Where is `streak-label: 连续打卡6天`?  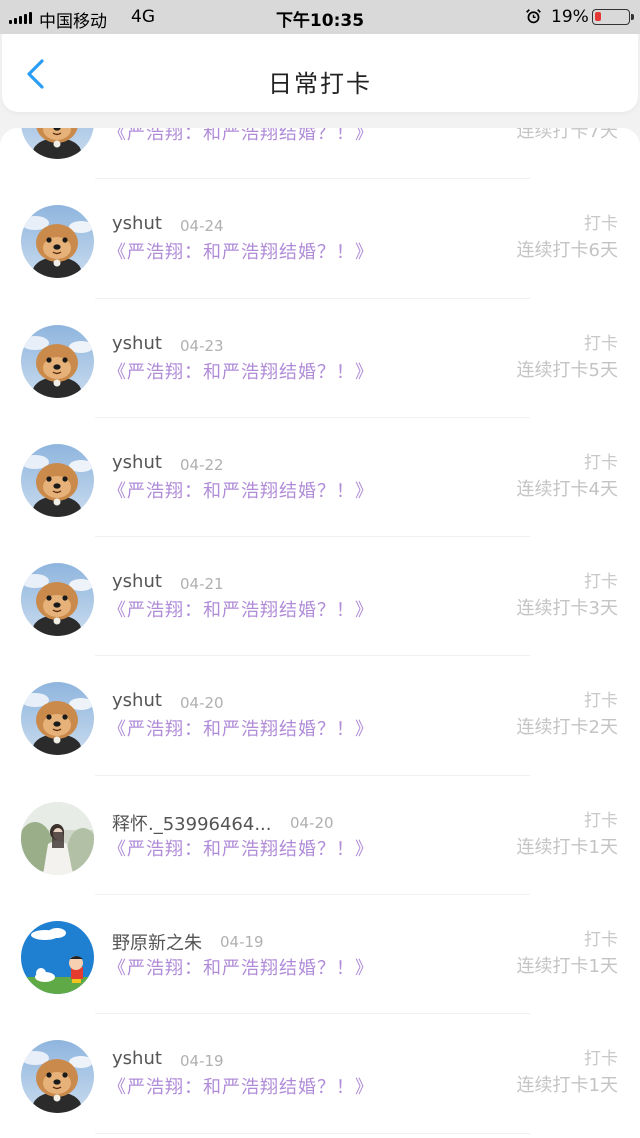 streak-label: 连续打卡6天 is located at coordinates (567, 251).